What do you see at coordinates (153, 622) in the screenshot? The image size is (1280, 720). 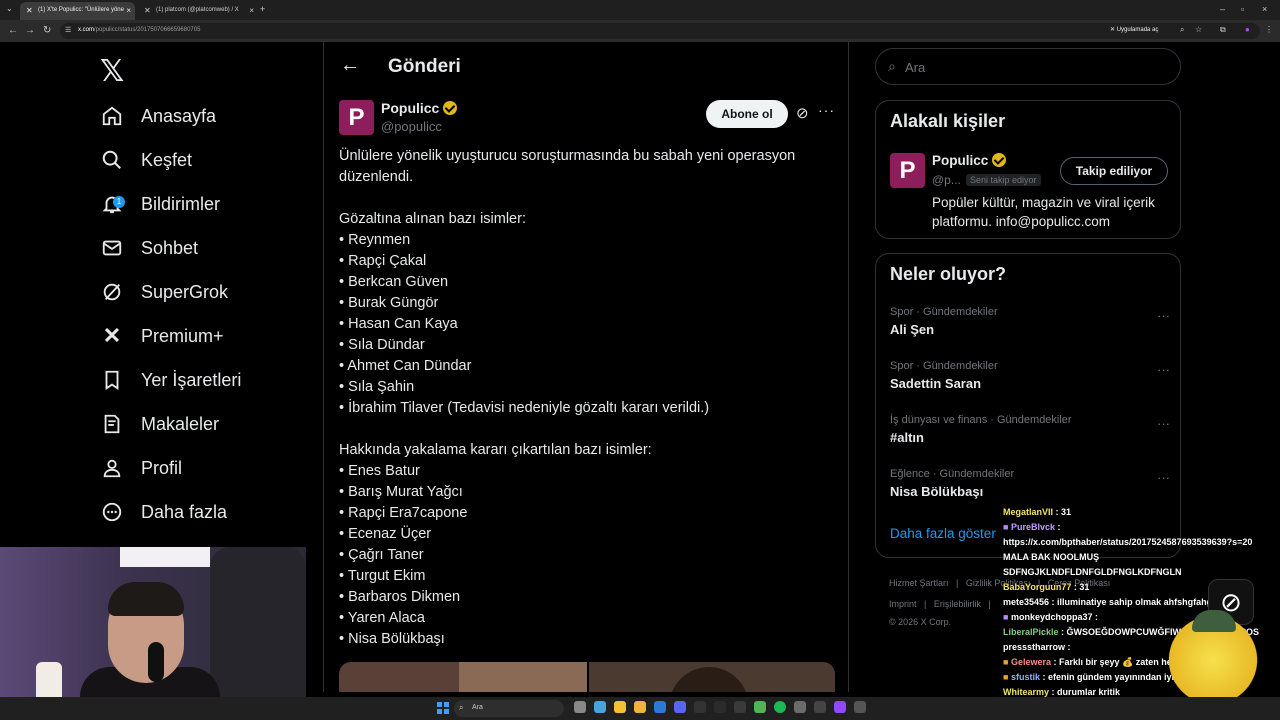 I see `webcam-overlay` at bounding box center [153, 622].